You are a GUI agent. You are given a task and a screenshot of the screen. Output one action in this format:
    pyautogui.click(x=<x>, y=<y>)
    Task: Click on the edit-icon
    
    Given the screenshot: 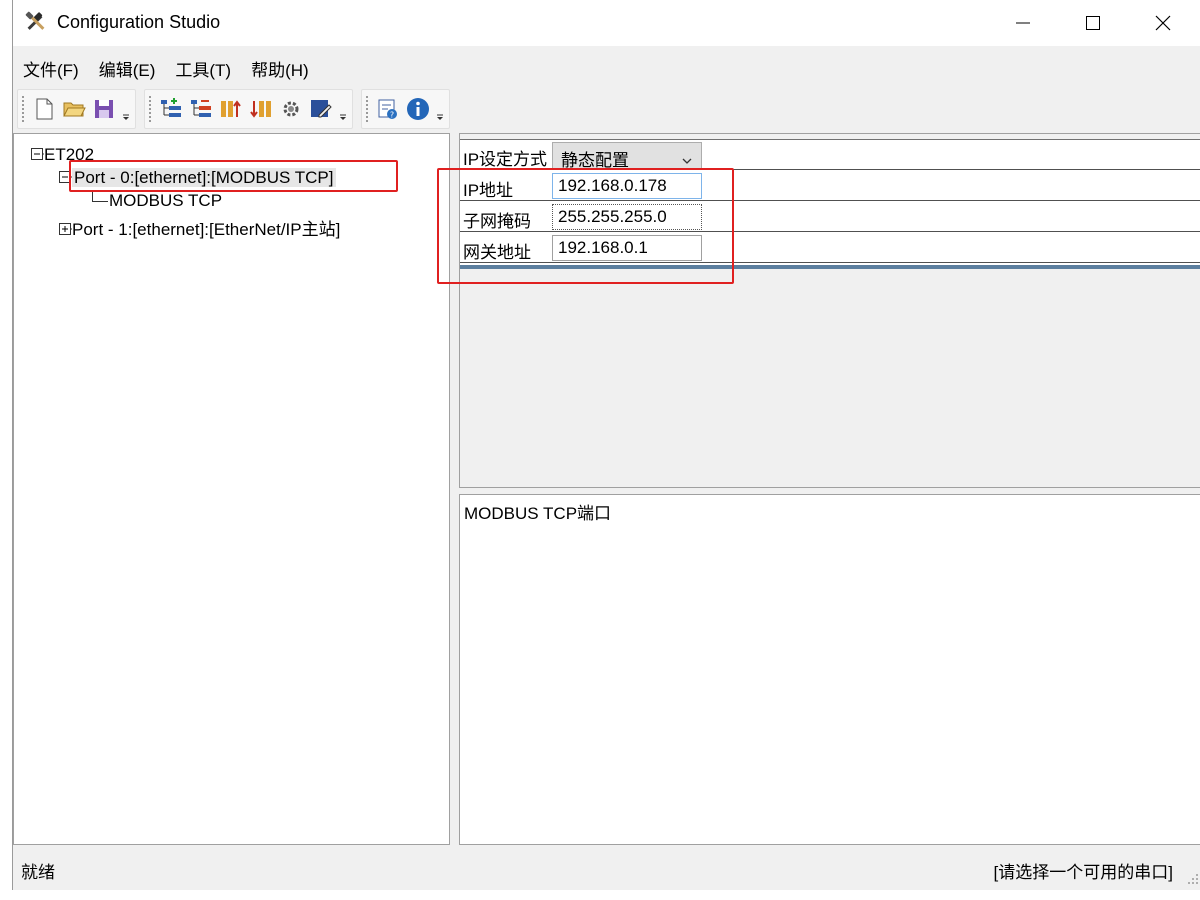 What is the action you would take?
    pyautogui.click(x=321, y=109)
    